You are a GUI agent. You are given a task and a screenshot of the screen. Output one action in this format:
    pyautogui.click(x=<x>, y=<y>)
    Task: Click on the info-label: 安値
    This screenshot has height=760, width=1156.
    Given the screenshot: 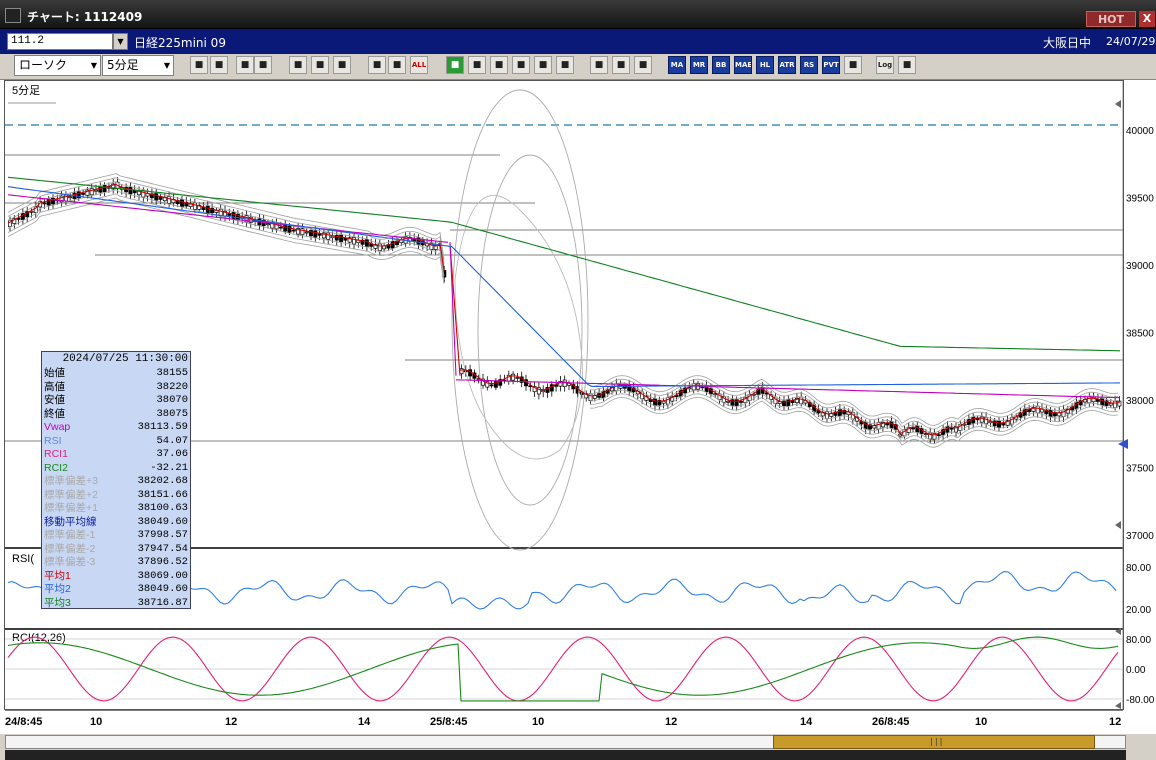 What is the action you would take?
    pyautogui.click(x=54, y=400)
    